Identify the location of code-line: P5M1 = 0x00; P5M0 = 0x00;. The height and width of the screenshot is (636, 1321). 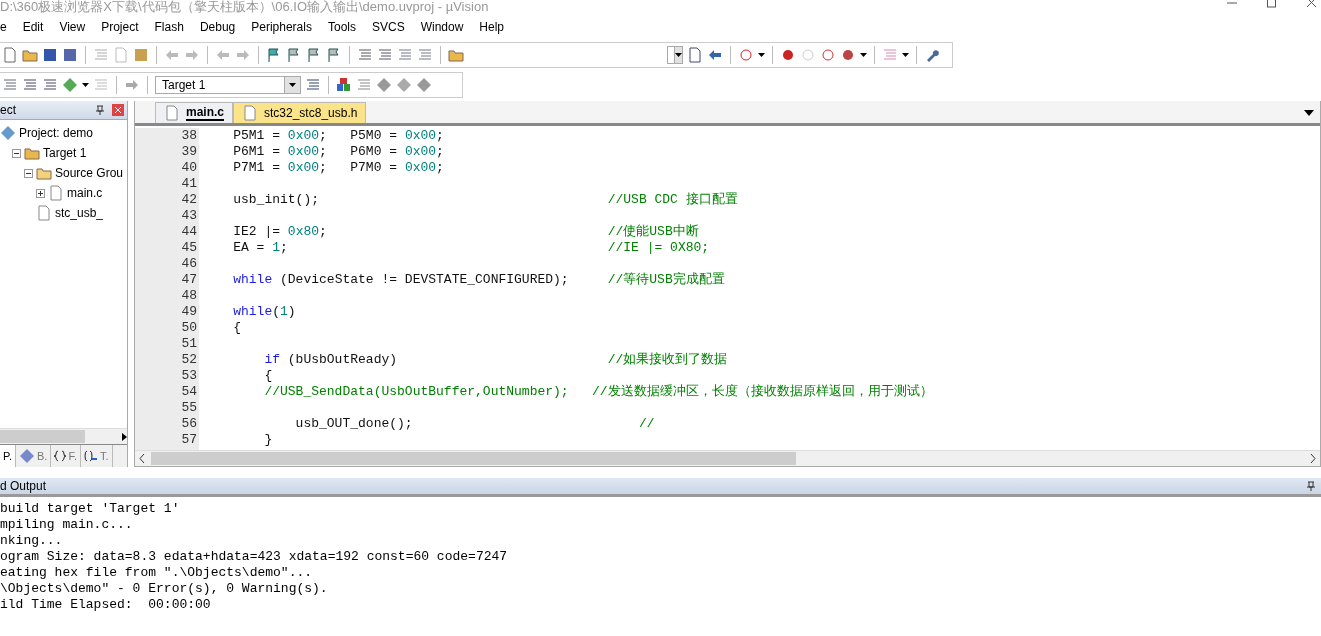
(338, 136).